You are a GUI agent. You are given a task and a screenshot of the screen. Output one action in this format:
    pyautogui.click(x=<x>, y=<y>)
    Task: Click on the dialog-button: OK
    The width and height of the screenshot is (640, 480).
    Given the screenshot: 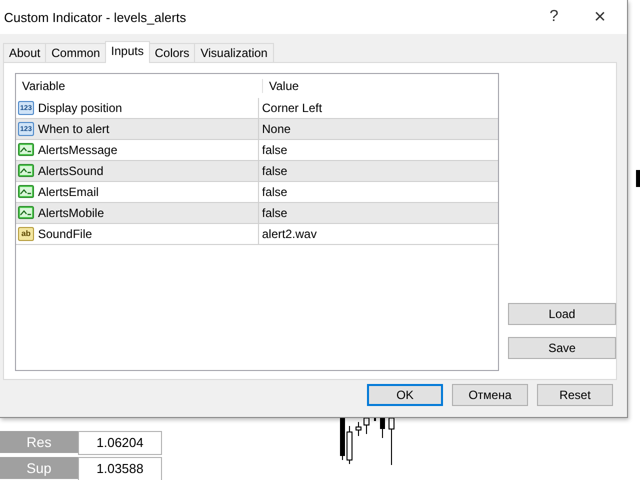 What is the action you would take?
    pyautogui.click(x=405, y=395)
    